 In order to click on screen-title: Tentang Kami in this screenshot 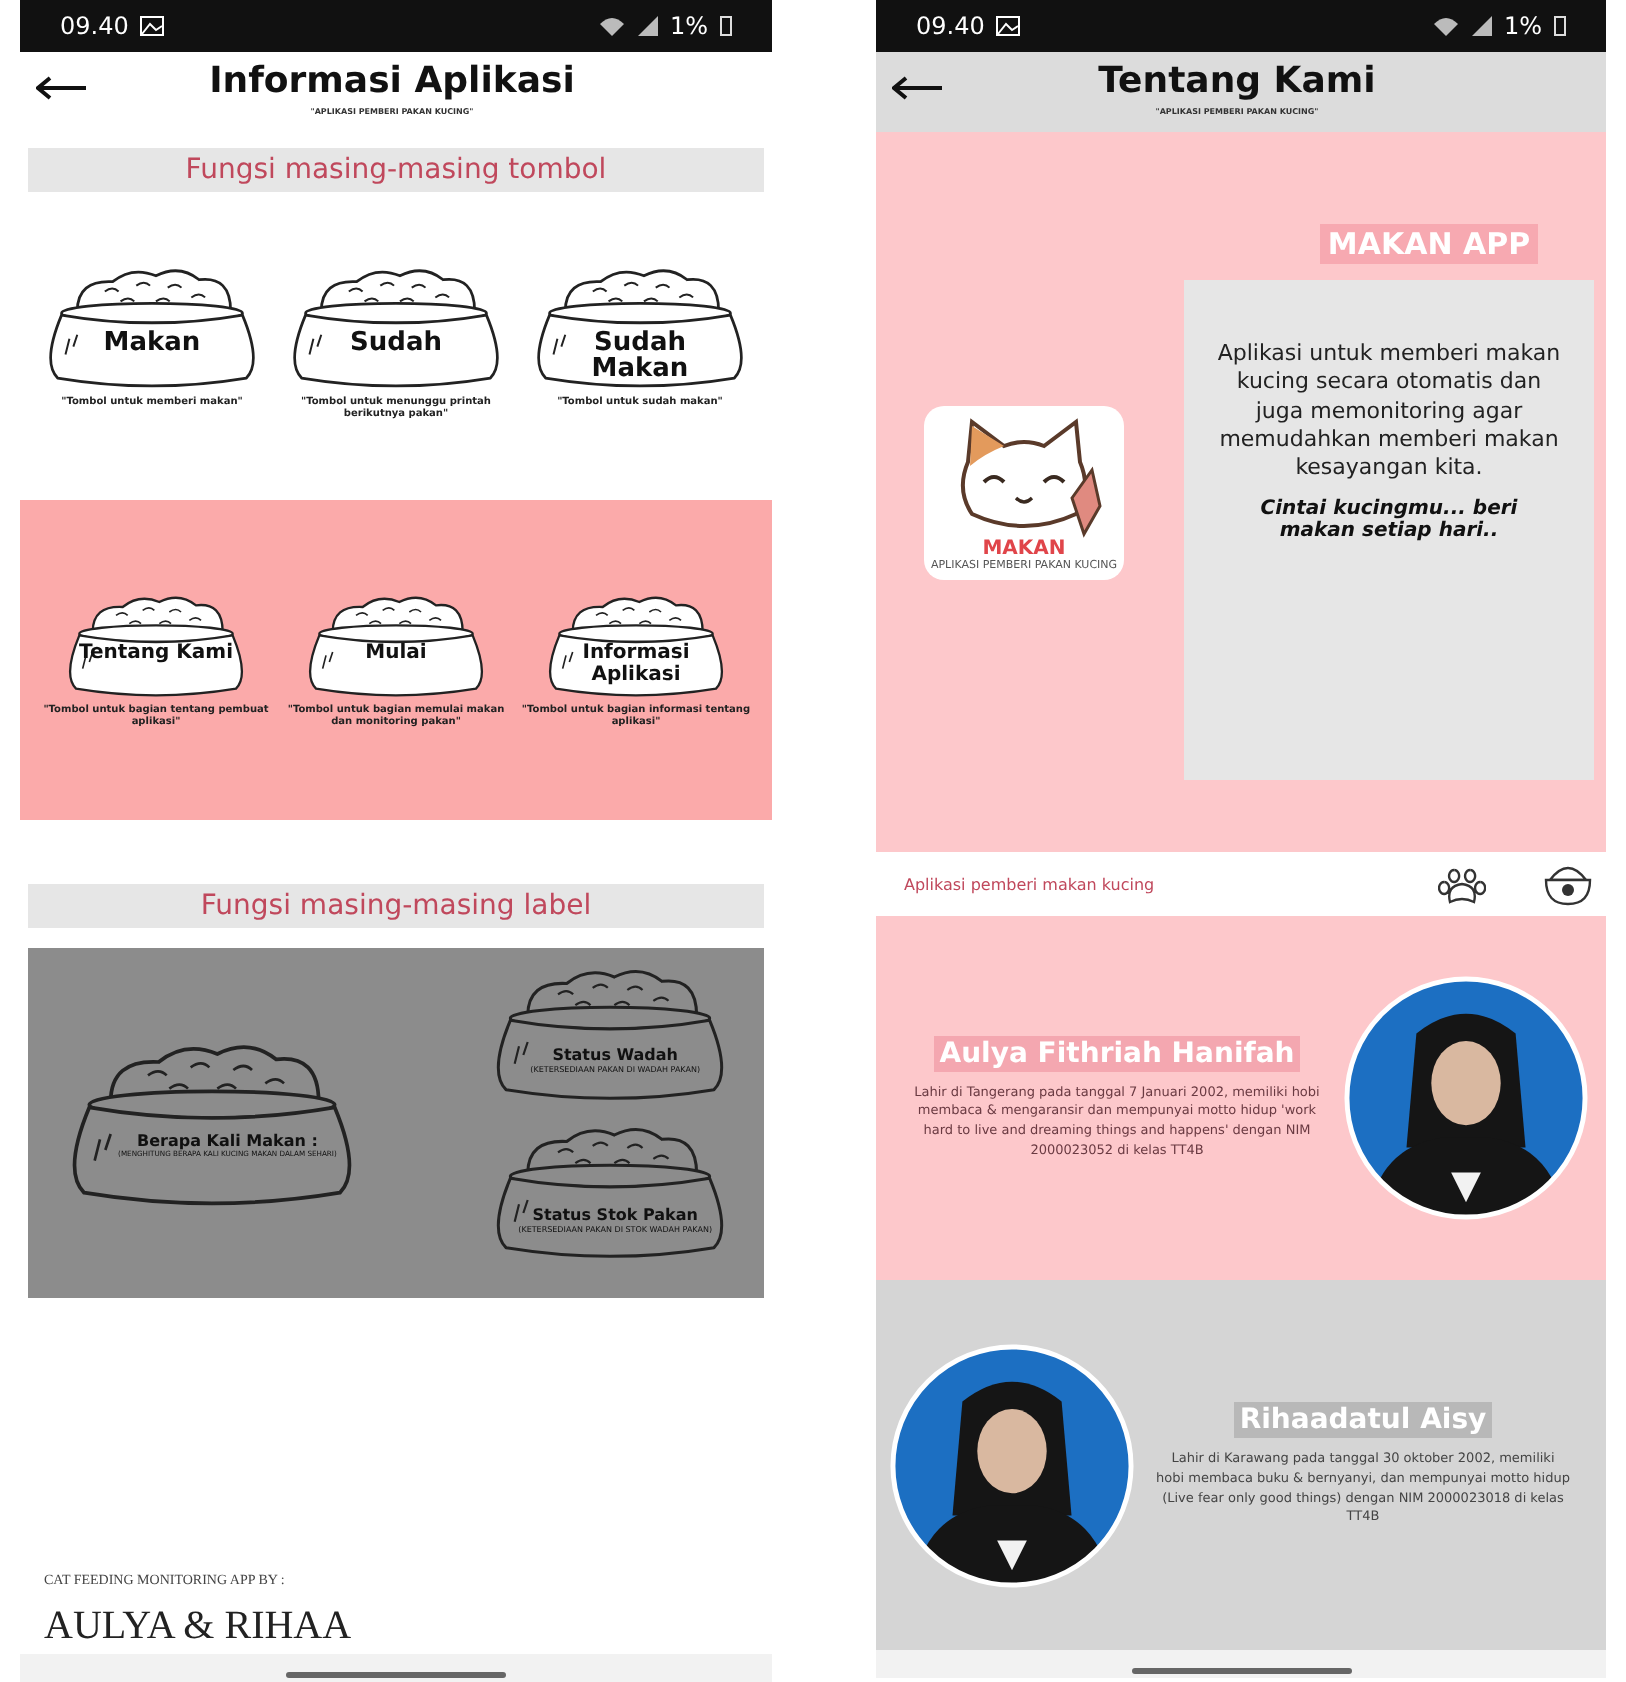, I will do `click(1237, 81)`.